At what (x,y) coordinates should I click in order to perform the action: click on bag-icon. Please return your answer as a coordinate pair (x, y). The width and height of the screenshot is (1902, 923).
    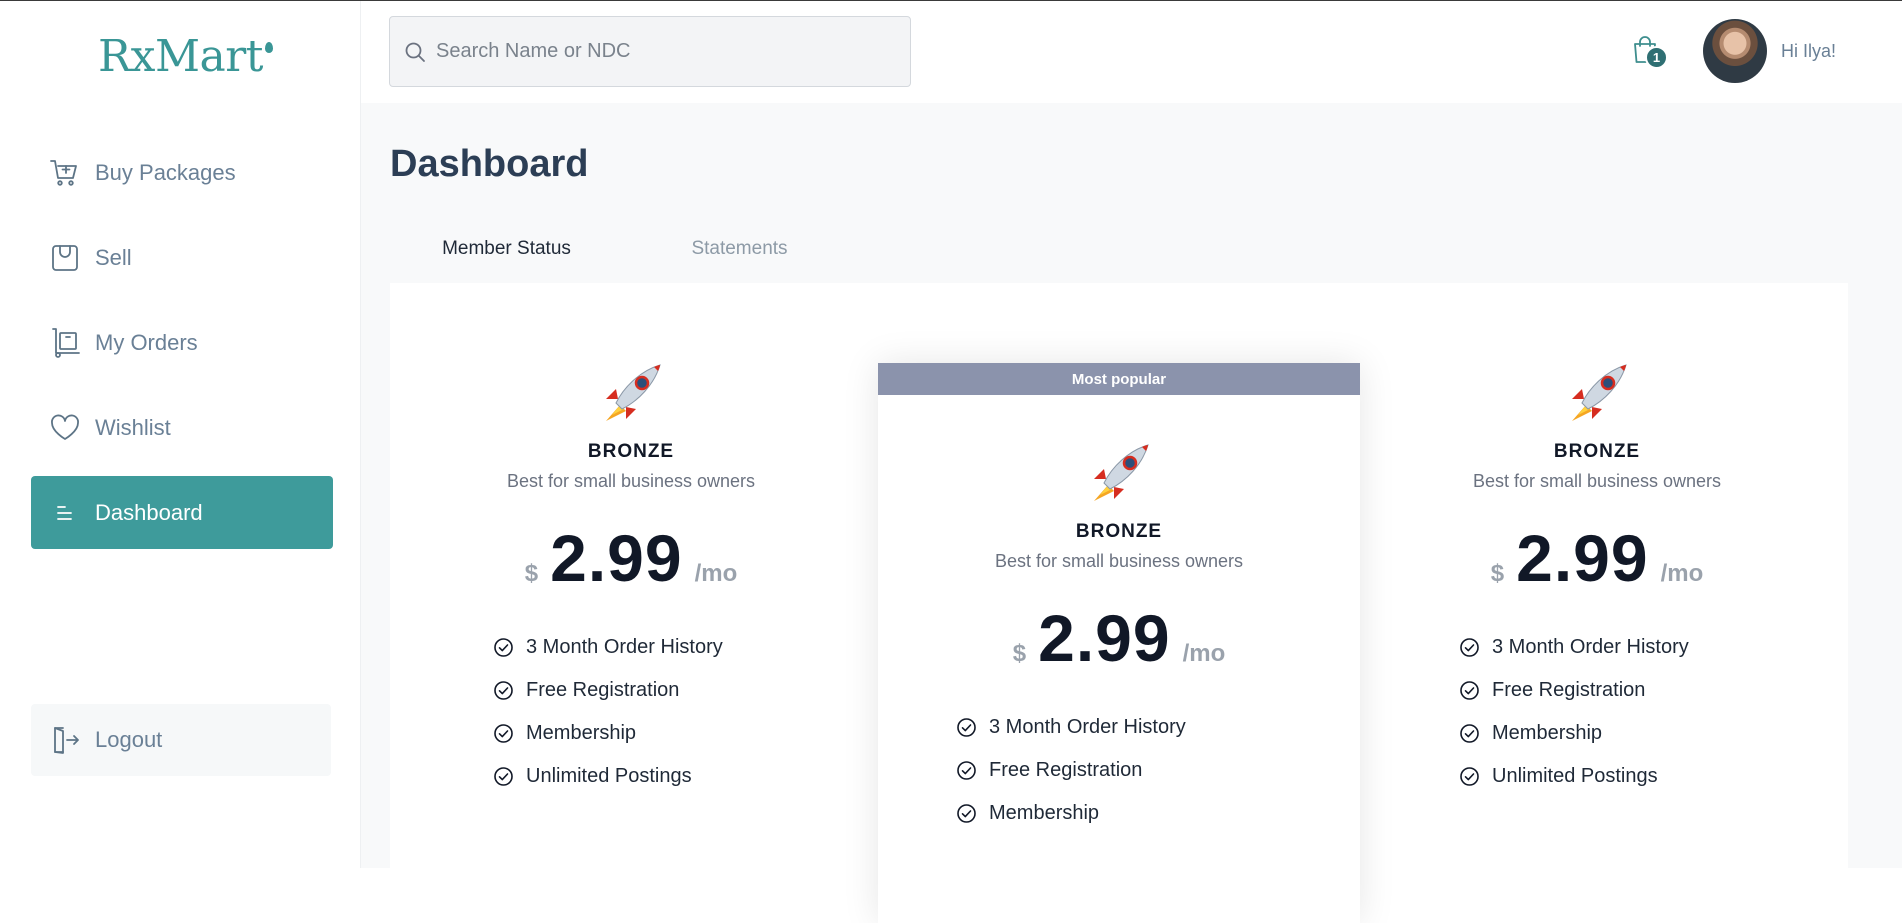
    Looking at the image, I should click on (65, 258).